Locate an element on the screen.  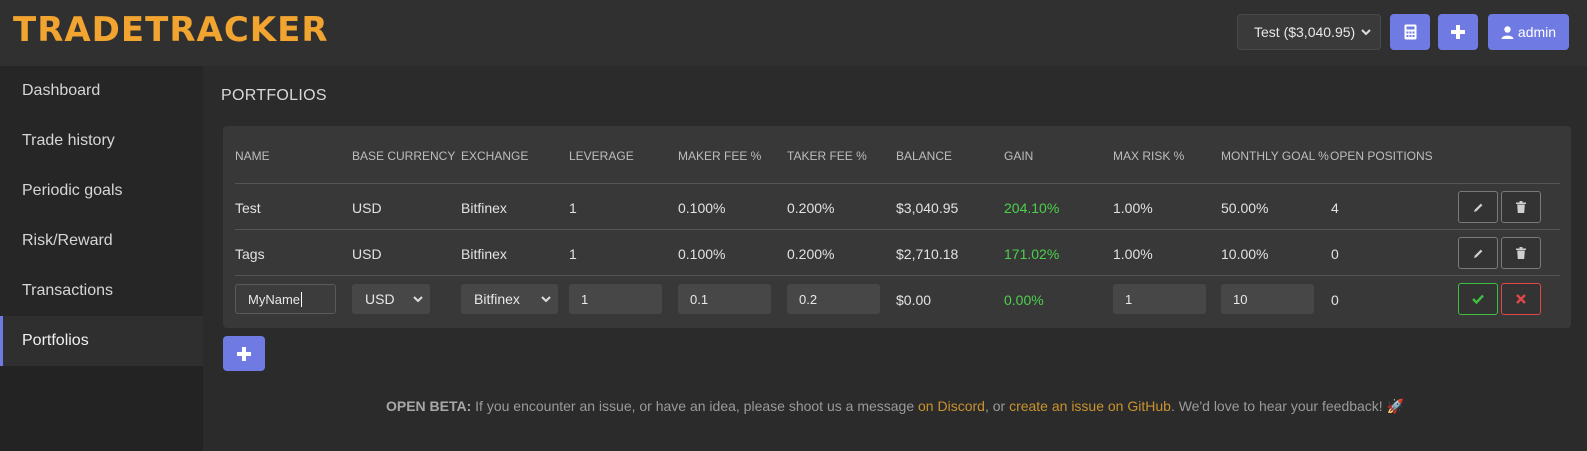
cell-name: Test is located at coordinates (248, 208).